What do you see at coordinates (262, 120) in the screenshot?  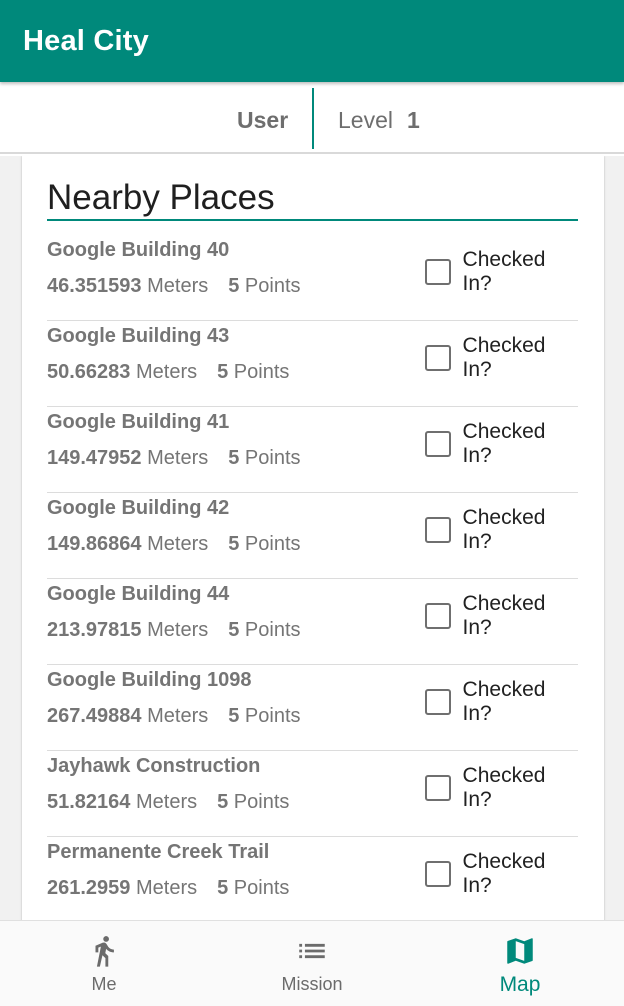 I see `user-label: User` at bounding box center [262, 120].